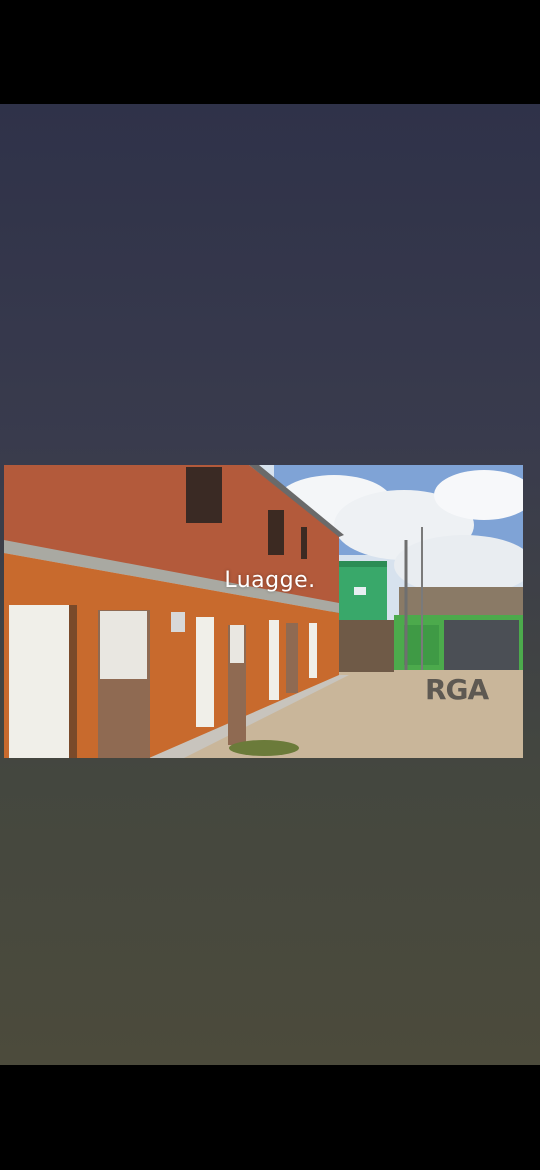 The height and width of the screenshot is (1170, 540). Describe the element at coordinates (270, 52) in the screenshot. I see `top-black-bar` at that location.